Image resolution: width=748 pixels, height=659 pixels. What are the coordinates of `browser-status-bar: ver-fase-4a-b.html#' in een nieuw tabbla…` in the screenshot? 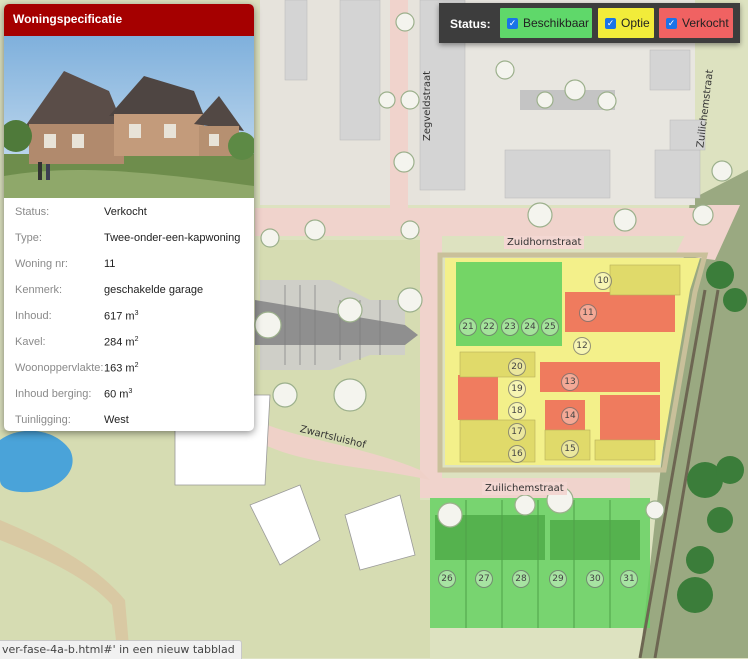 It's located at (121, 649).